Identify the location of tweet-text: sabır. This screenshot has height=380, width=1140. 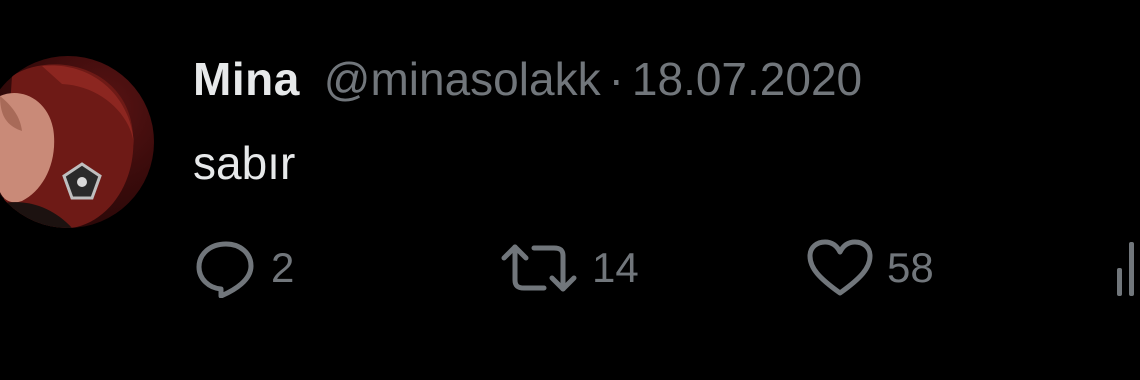
(244, 163).